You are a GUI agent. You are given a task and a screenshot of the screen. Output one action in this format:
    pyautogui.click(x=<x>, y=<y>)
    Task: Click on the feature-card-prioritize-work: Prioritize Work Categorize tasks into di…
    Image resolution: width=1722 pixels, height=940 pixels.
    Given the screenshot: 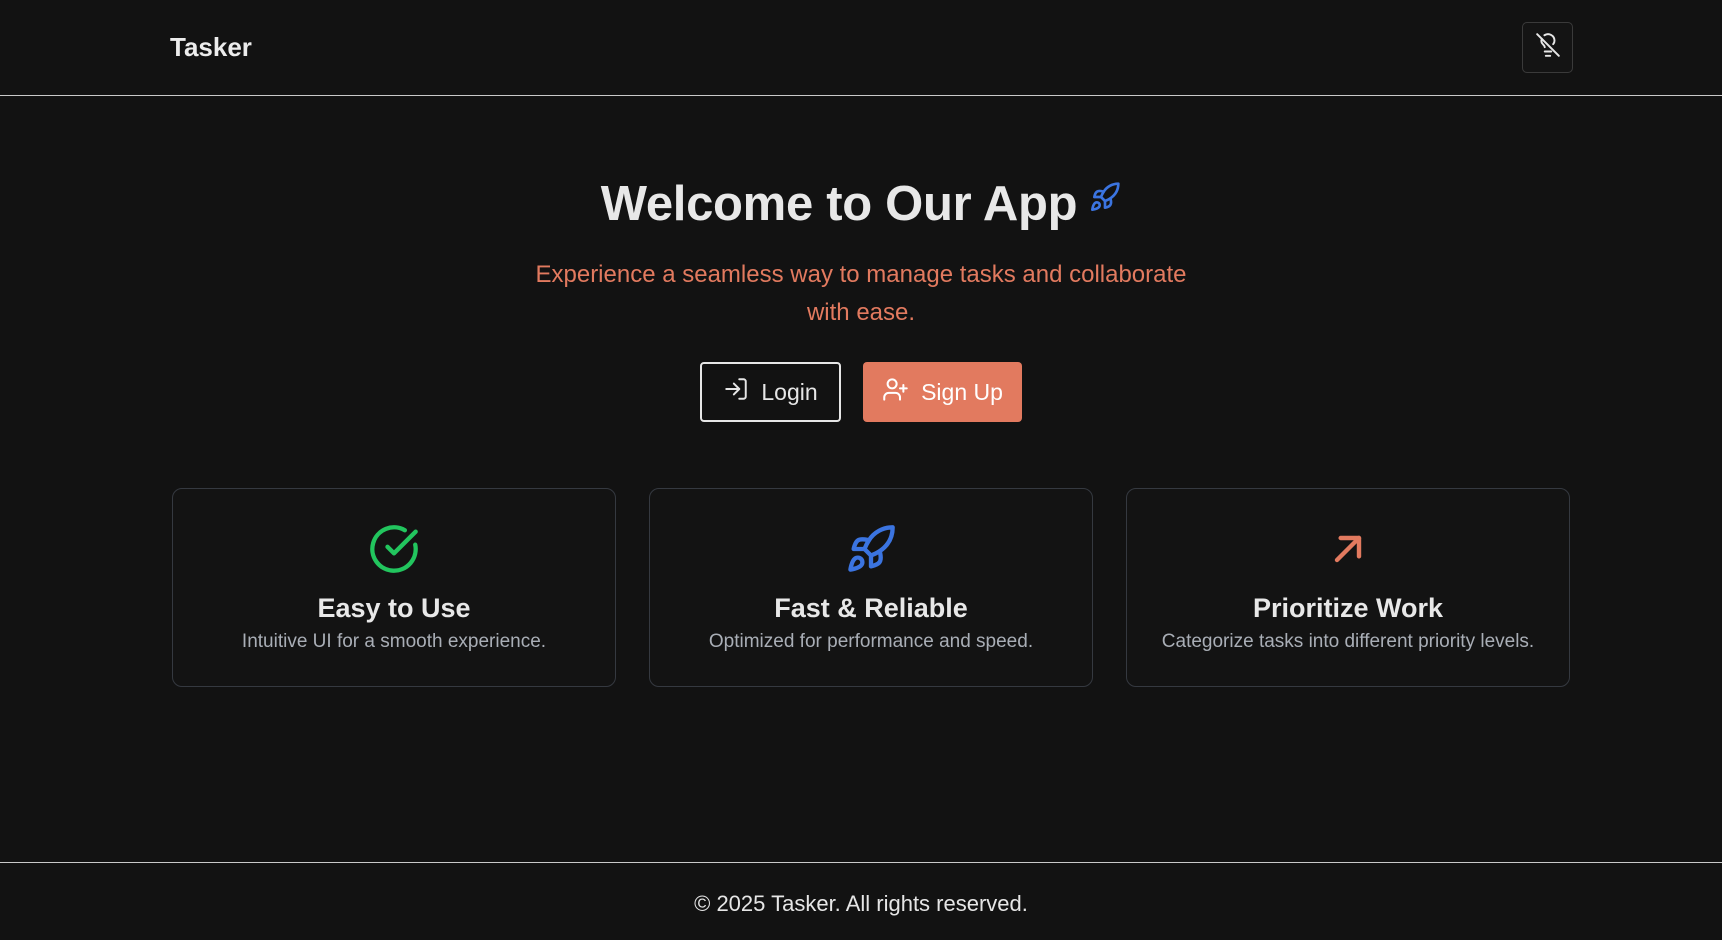 What is the action you would take?
    pyautogui.click(x=1348, y=587)
    